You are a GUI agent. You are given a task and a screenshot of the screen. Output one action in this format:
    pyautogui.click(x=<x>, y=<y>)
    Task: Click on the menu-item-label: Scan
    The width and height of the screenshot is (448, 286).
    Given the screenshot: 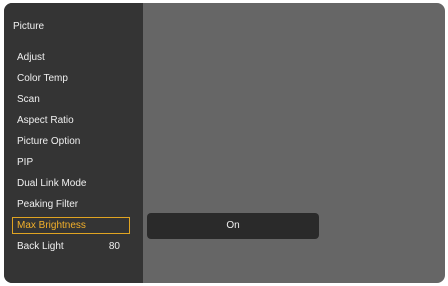 What is the action you would take?
    pyautogui.click(x=28, y=99)
    